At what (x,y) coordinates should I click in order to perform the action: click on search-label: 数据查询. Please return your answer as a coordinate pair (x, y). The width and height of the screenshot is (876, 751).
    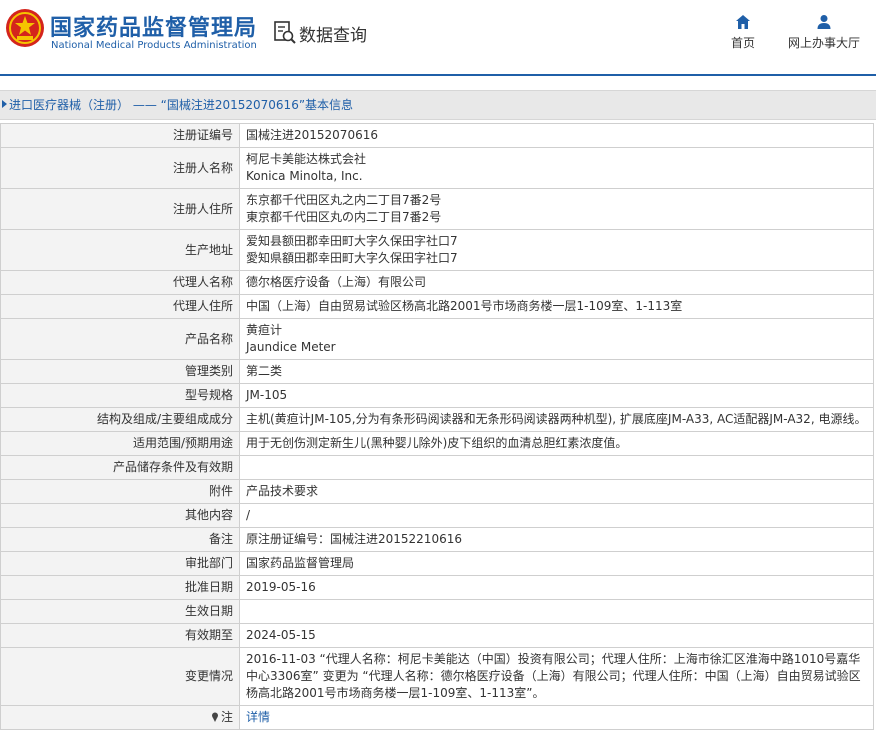
    Looking at the image, I should click on (333, 35).